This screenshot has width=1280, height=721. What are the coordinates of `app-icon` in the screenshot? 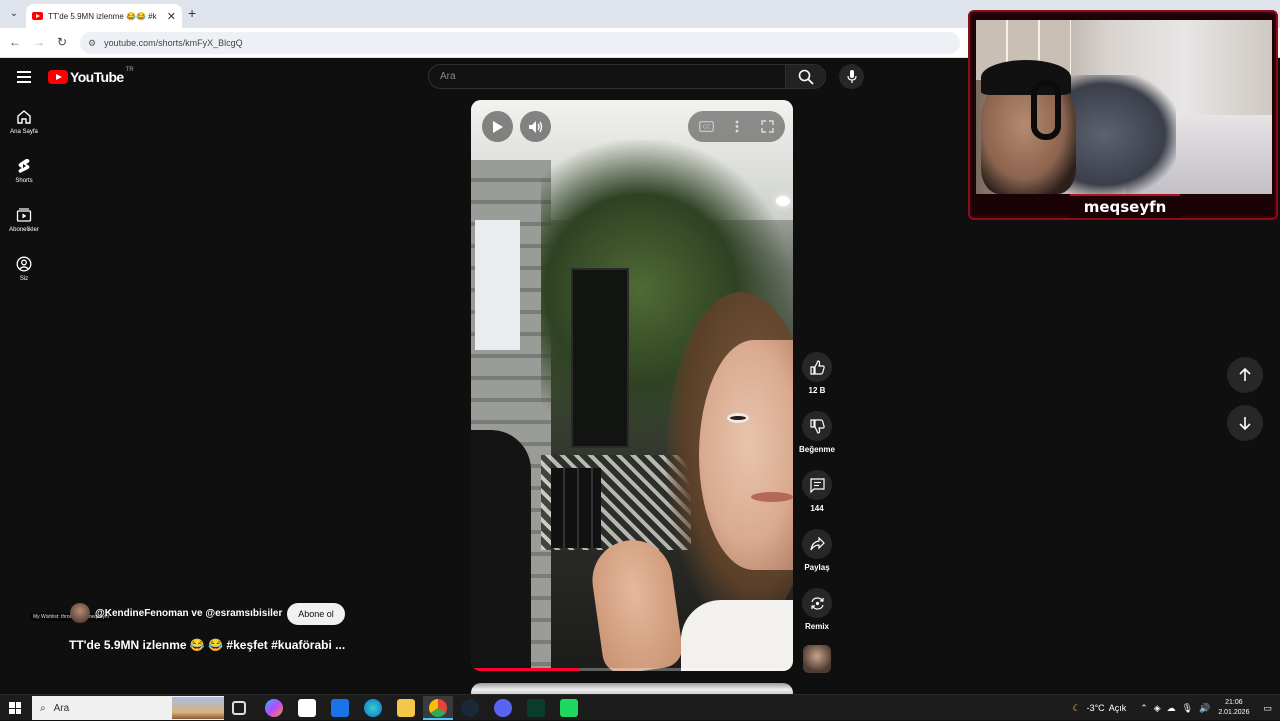 It's located at (536, 708).